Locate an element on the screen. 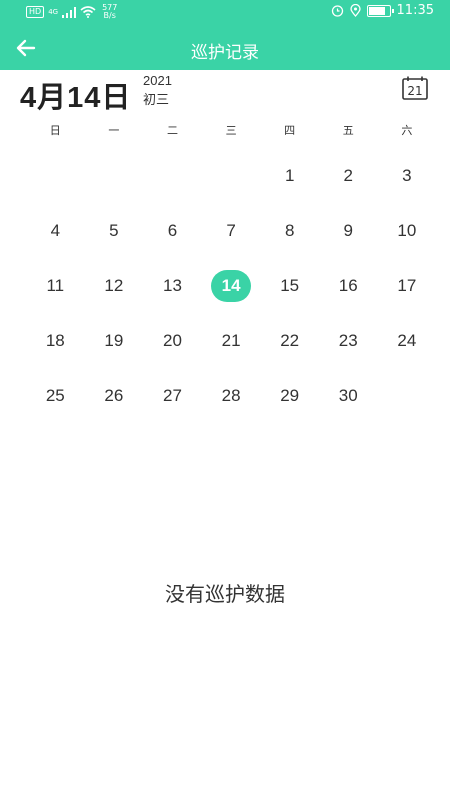  calendar-day: 10 is located at coordinates (407, 230).